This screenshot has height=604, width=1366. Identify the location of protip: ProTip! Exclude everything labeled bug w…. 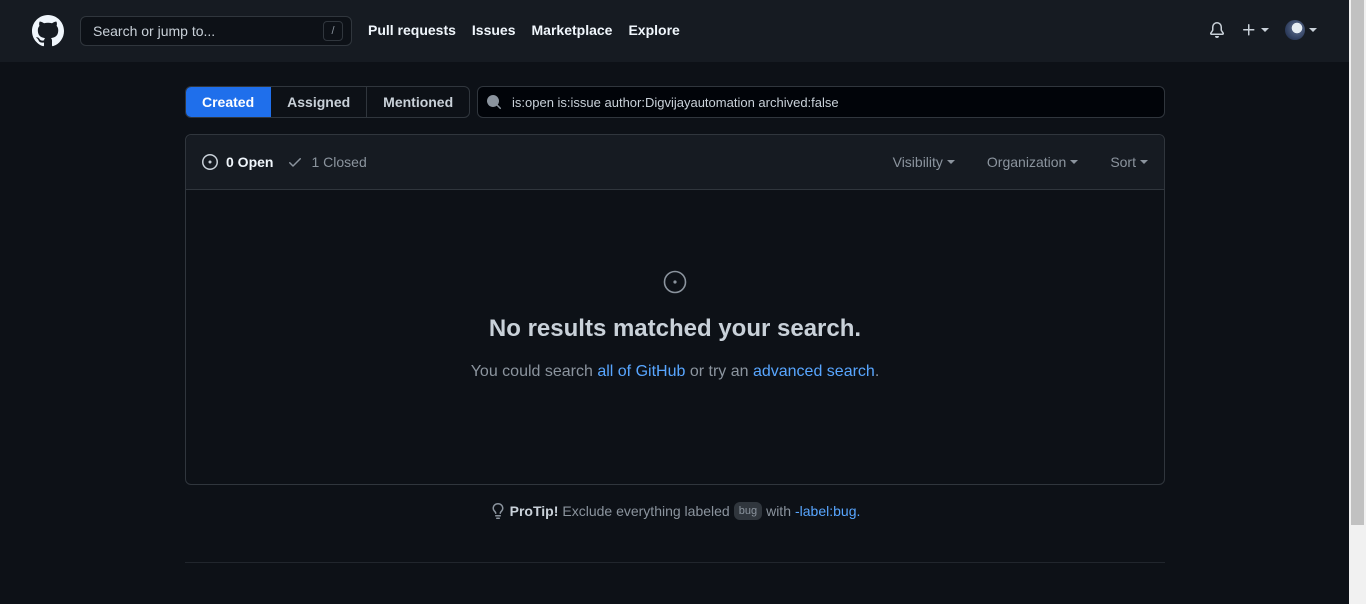
(675, 511).